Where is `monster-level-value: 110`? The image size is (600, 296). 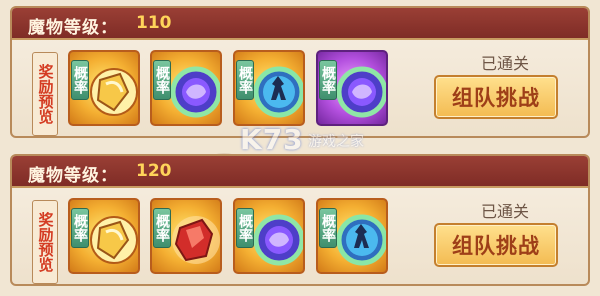 monster-level-value: 110 is located at coordinates (154, 23).